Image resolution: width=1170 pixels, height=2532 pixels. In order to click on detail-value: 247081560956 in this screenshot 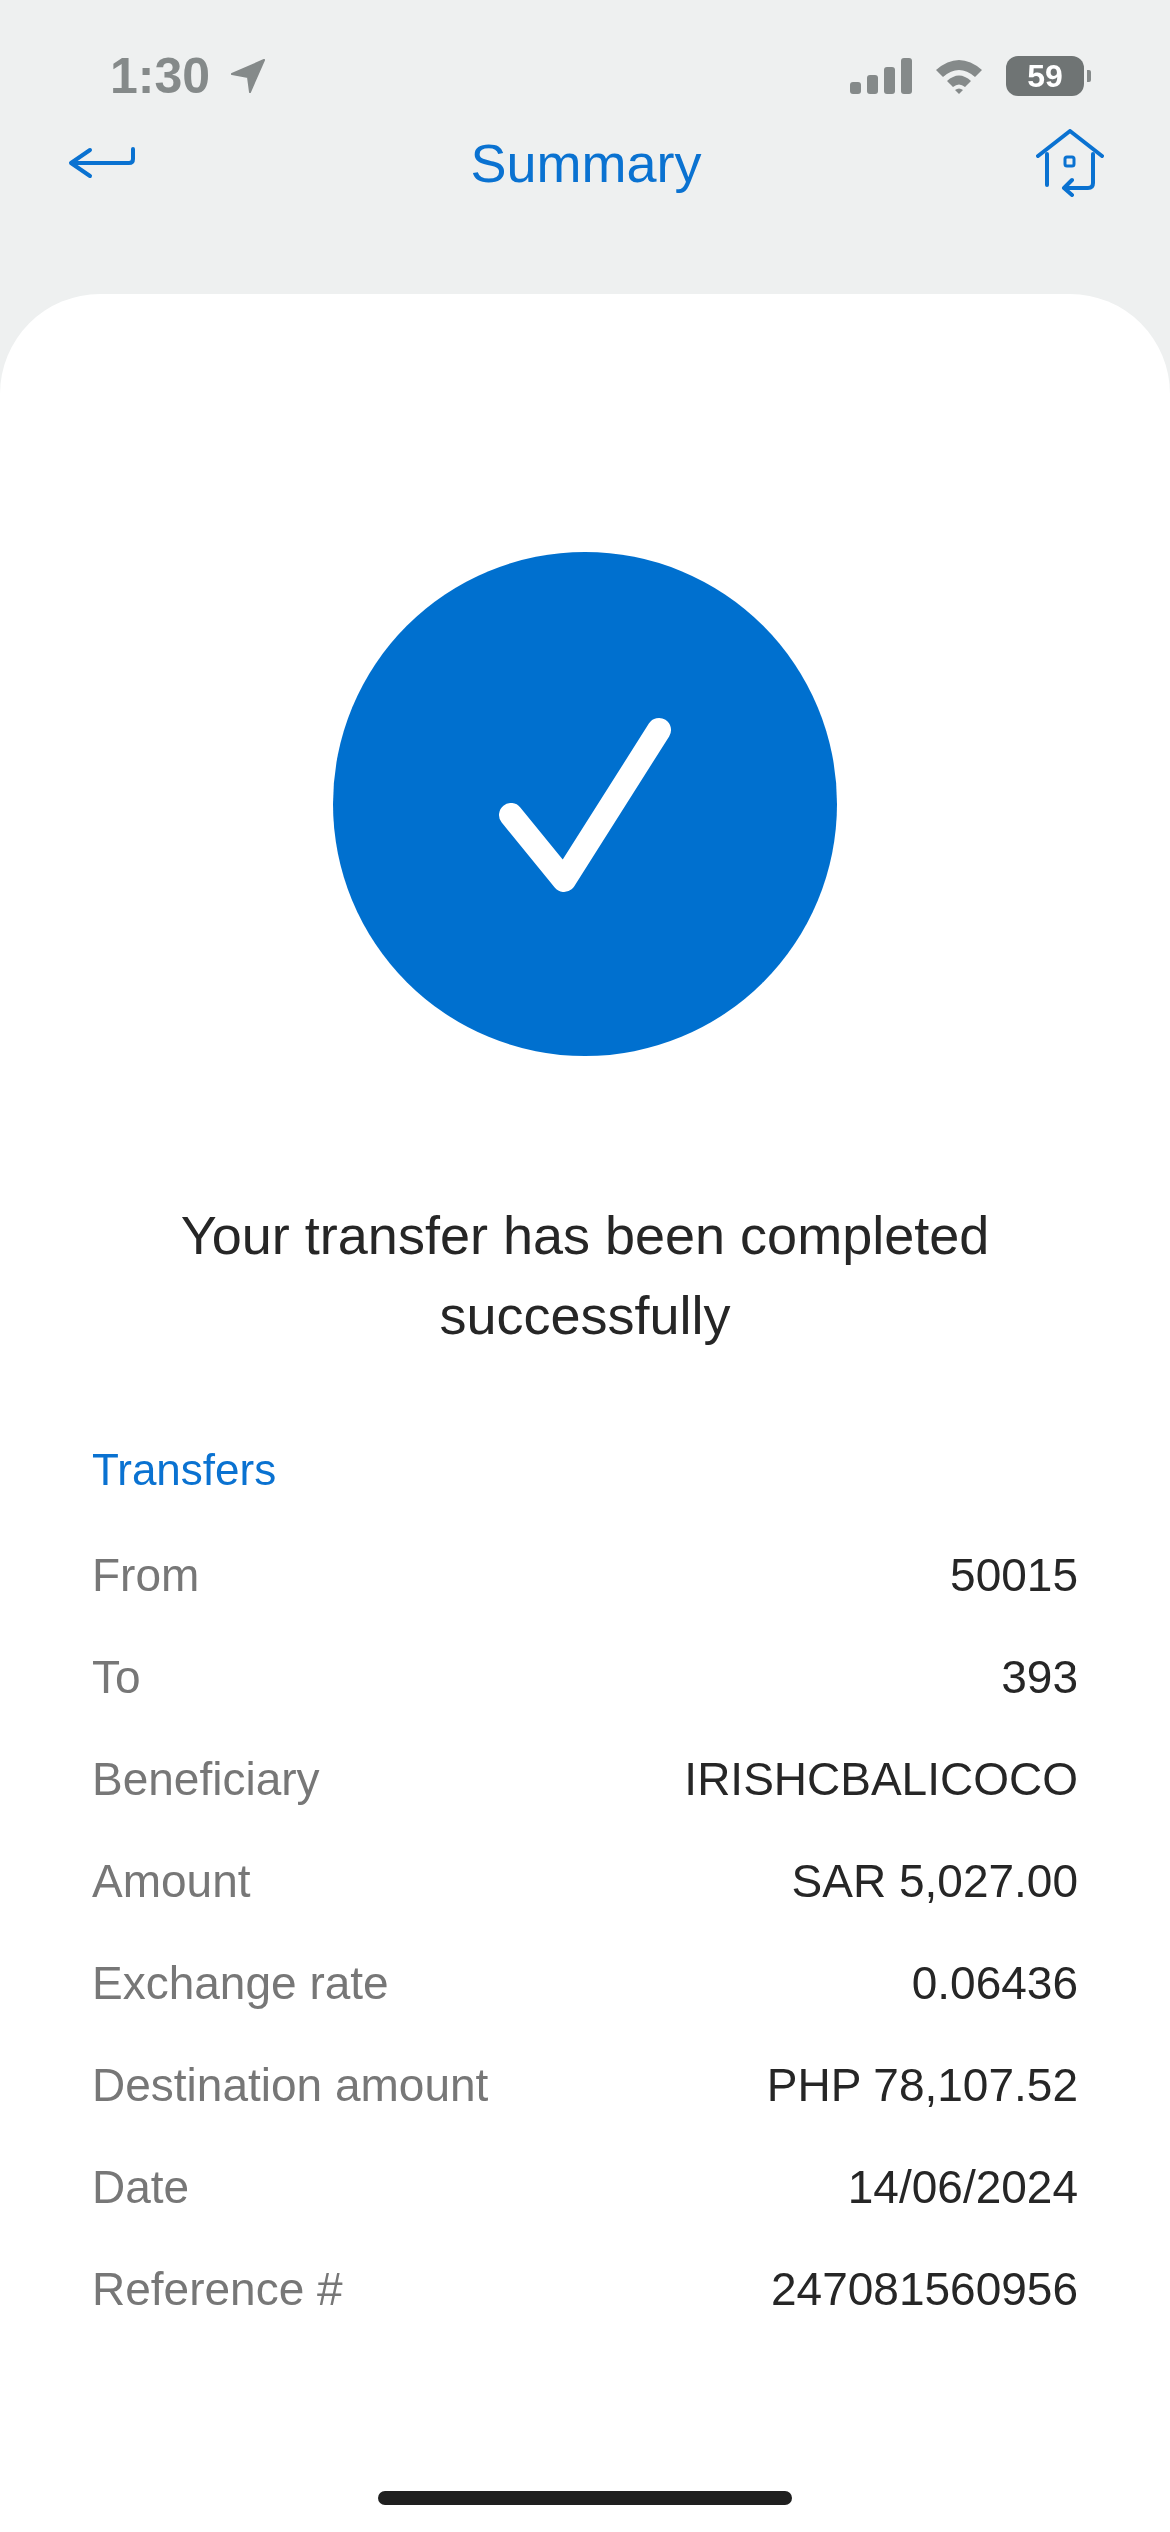, I will do `click(924, 2289)`.